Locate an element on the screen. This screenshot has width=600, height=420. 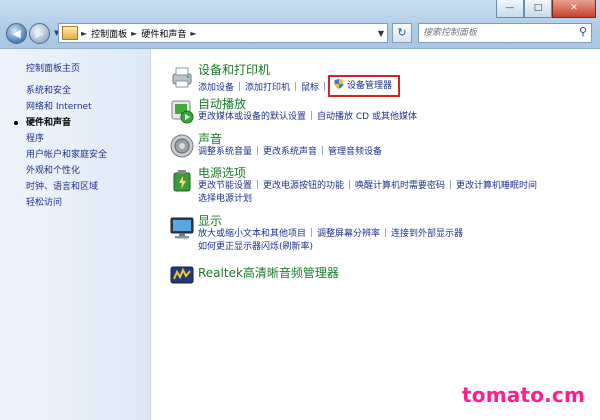
refresh-button: ↻ is located at coordinates (402, 33).